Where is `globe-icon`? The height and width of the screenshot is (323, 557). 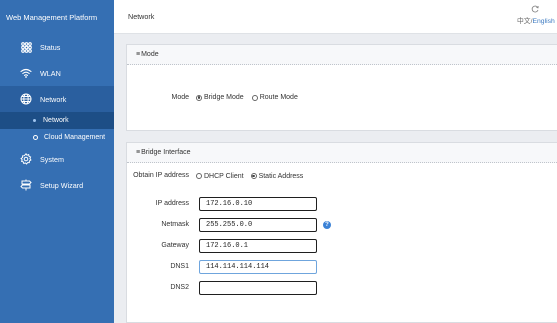 globe-icon is located at coordinates (26, 99).